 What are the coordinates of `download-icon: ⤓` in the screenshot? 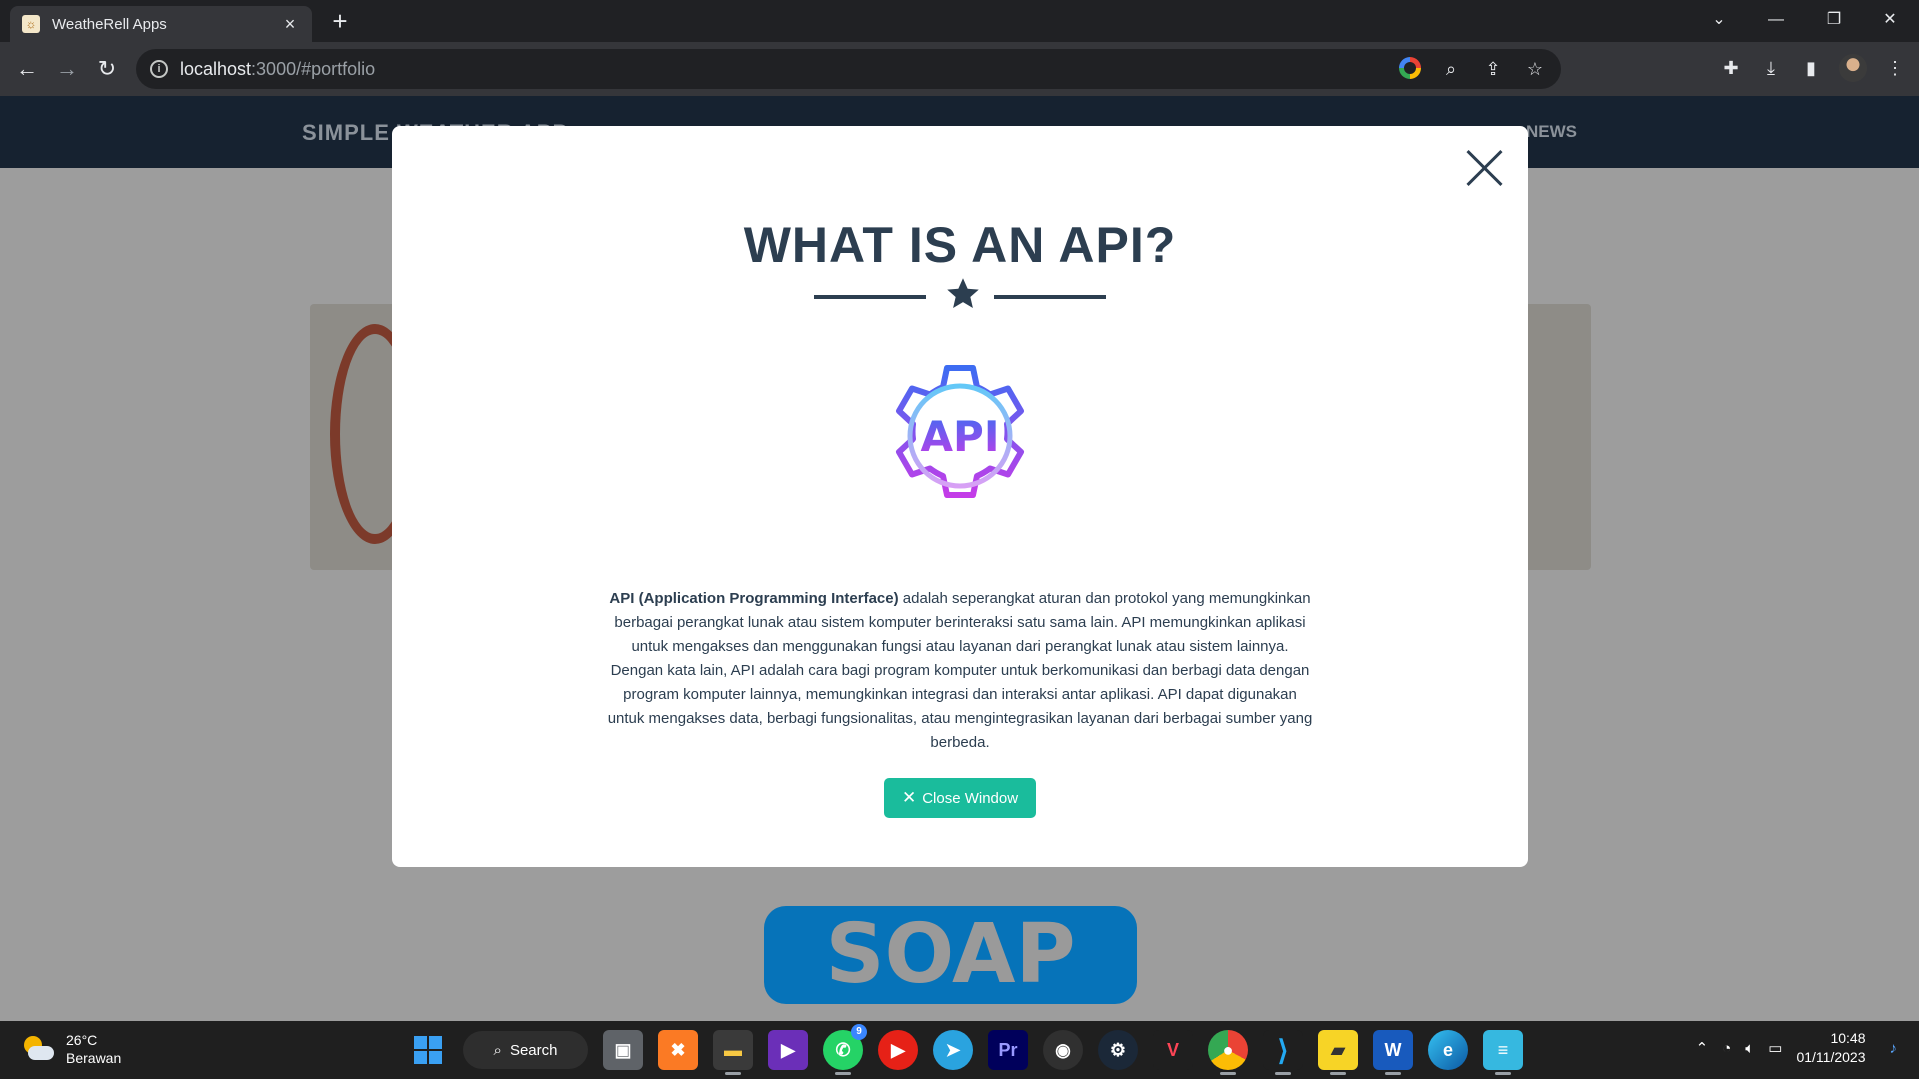 It's located at (1771, 68).